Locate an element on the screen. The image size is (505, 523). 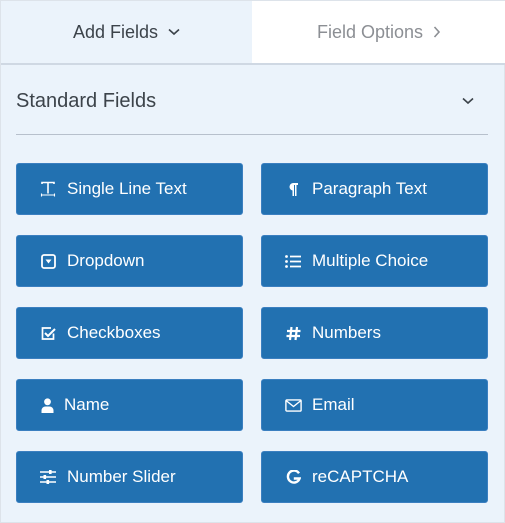
field-button-label: reCAPTCHA is located at coordinates (360, 476).